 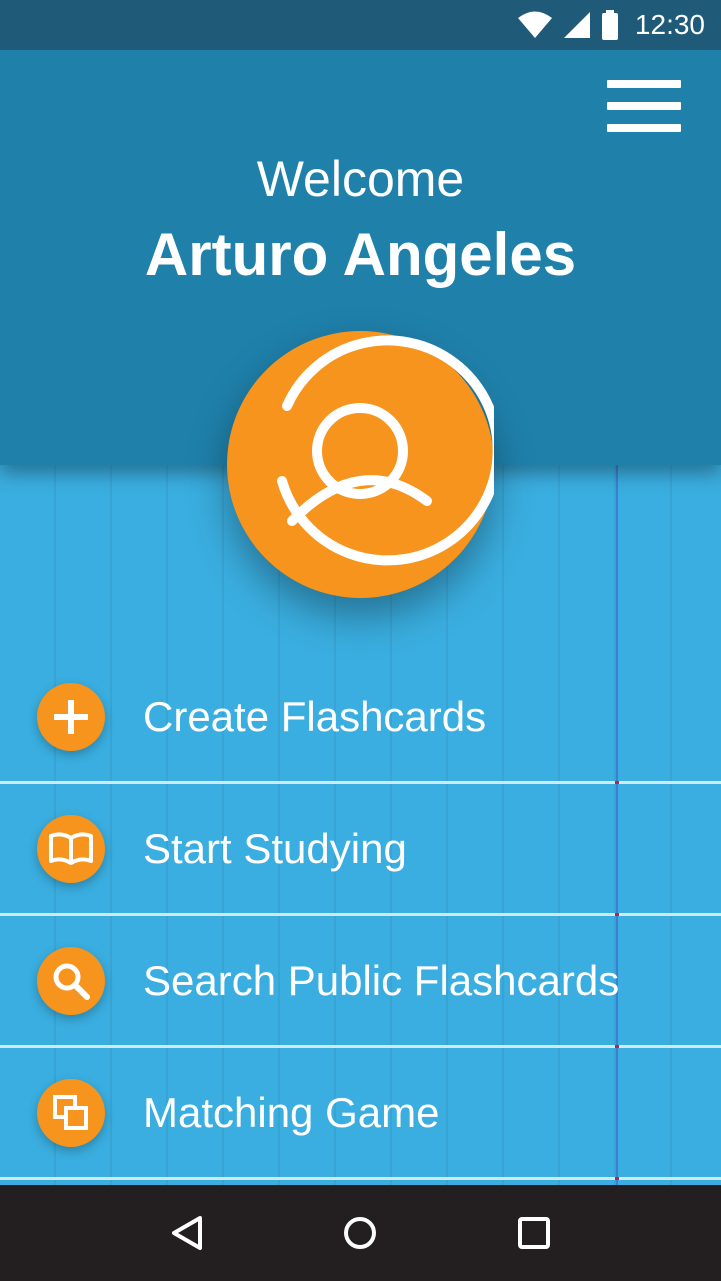 What do you see at coordinates (291, 1112) in the screenshot?
I see `menu-item-label: Matching Game` at bounding box center [291, 1112].